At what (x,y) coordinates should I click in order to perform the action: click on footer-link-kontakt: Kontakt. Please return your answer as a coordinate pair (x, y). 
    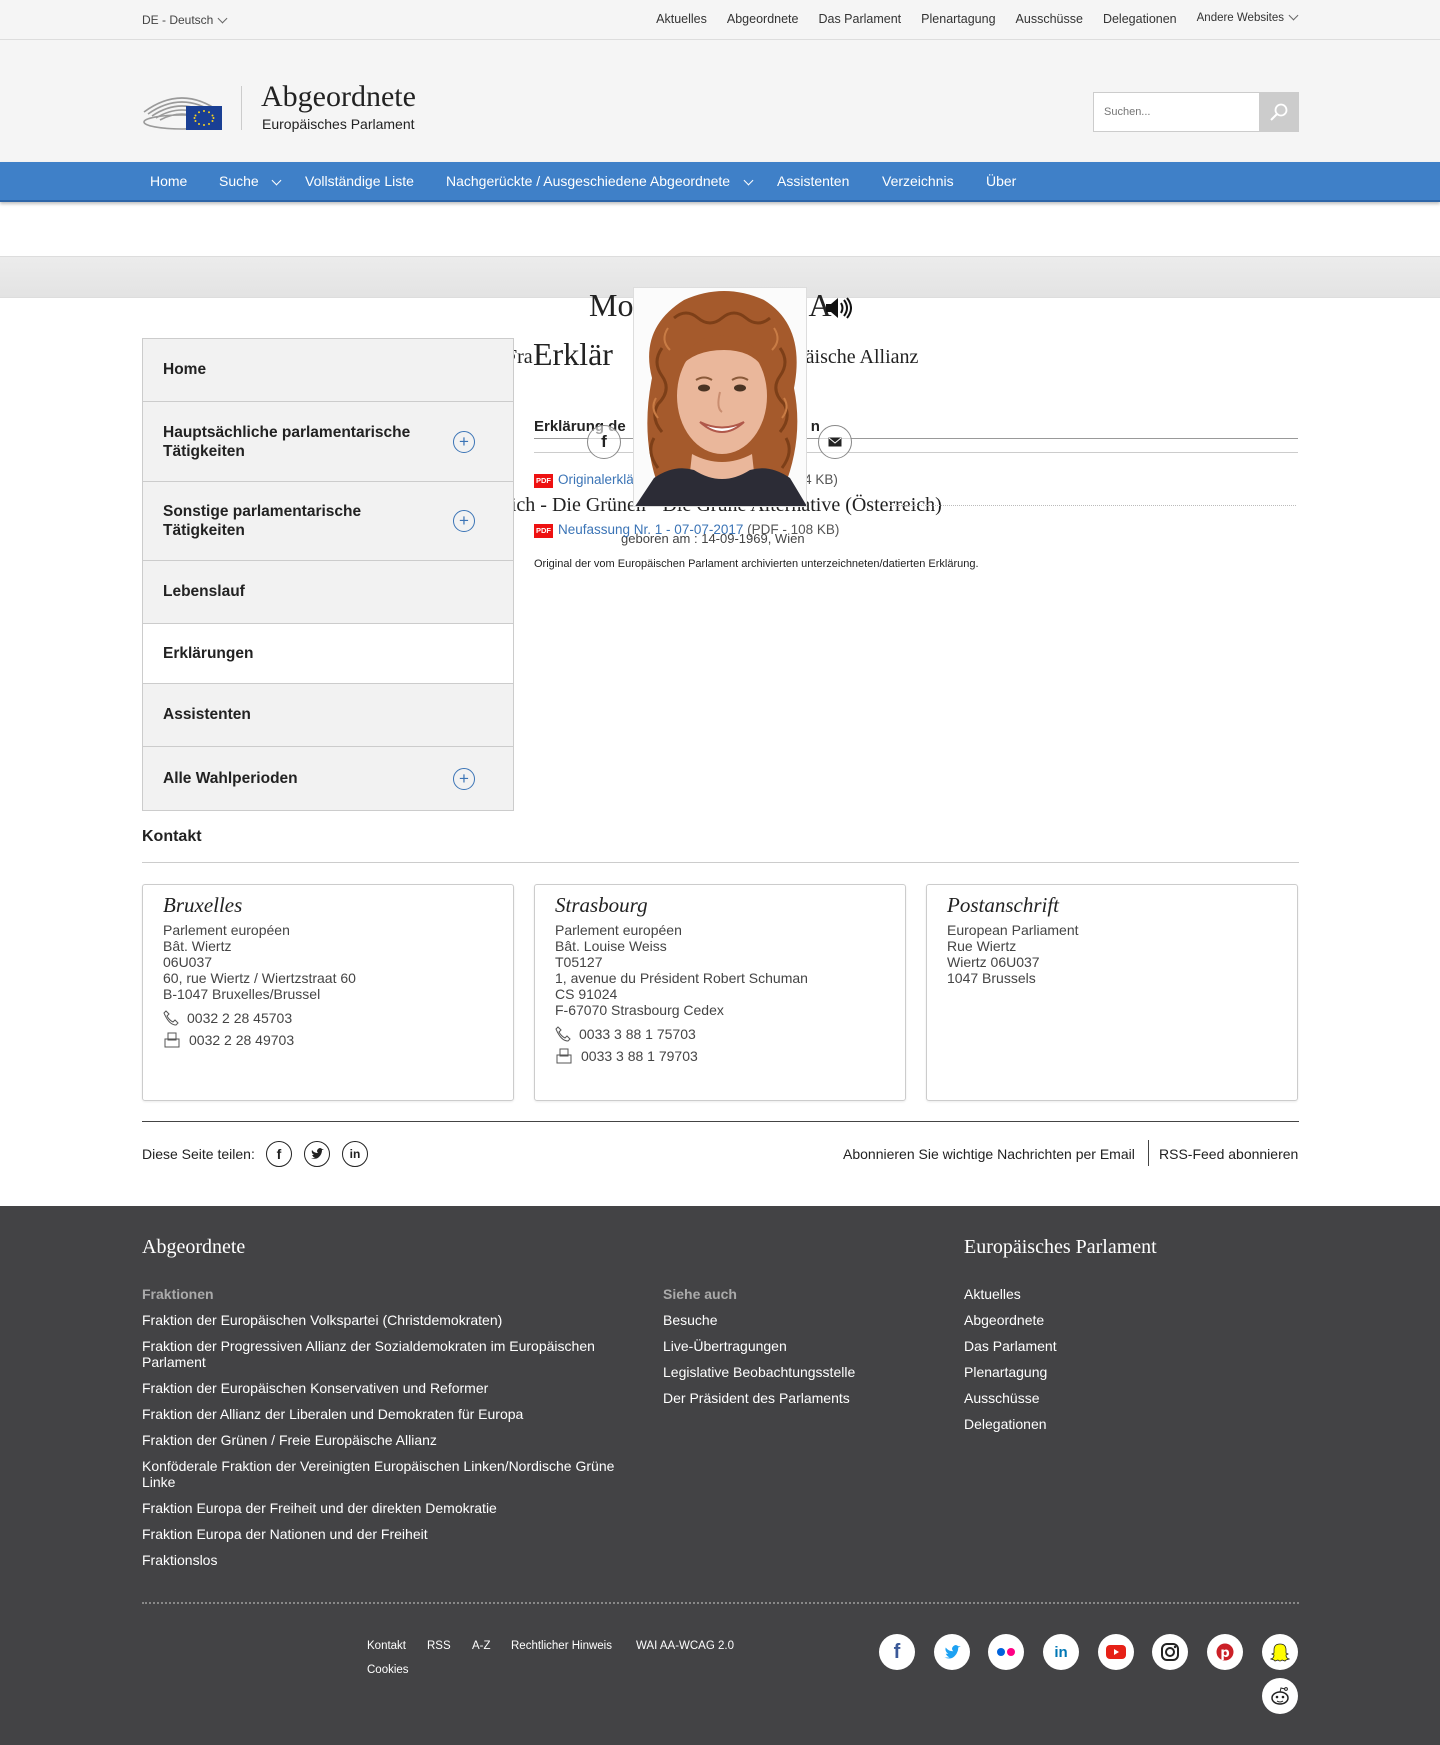
    Looking at the image, I should click on (386, 1646).